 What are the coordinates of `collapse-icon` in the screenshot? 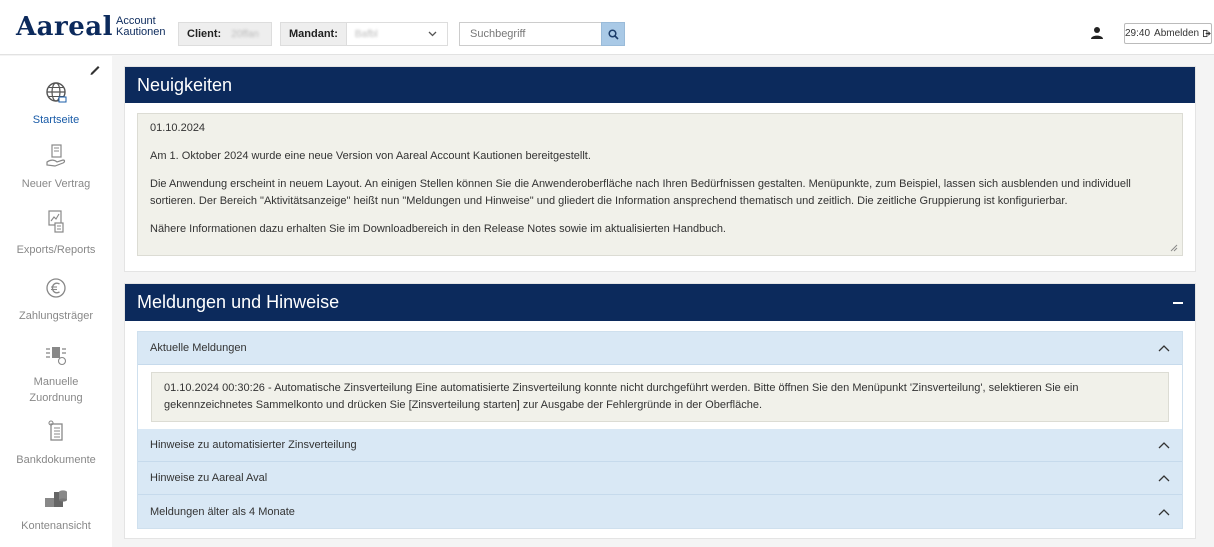 It's located at (1178, 302).